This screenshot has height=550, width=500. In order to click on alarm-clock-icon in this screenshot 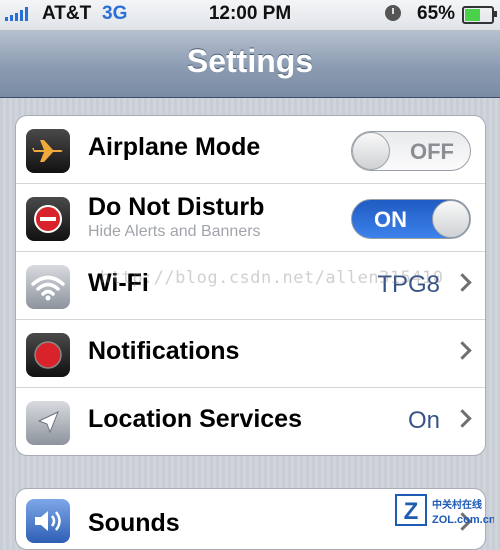, I will do `click(393, 13)`.